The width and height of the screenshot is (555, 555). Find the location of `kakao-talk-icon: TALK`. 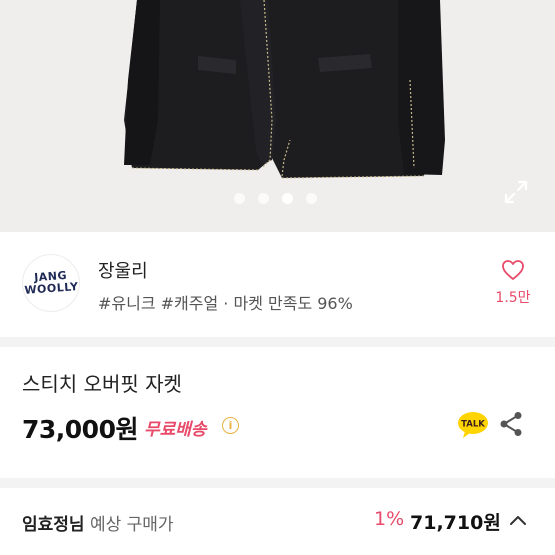

kakao-talk-icon: TALK is located at coordinates (473, 425).